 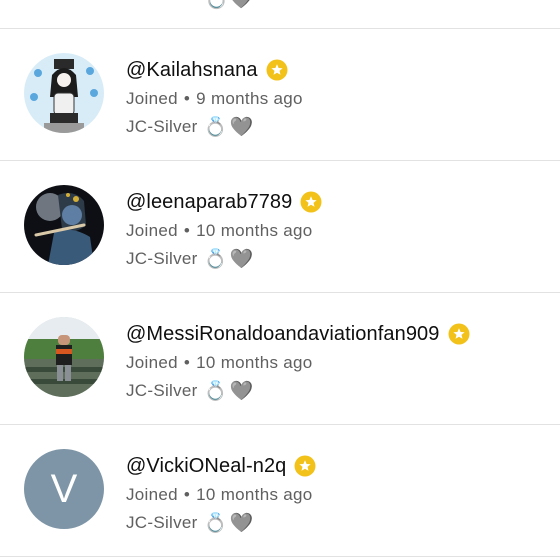 I want to click on member-handle: @Kailahsnana, so click(x=192, y=70).